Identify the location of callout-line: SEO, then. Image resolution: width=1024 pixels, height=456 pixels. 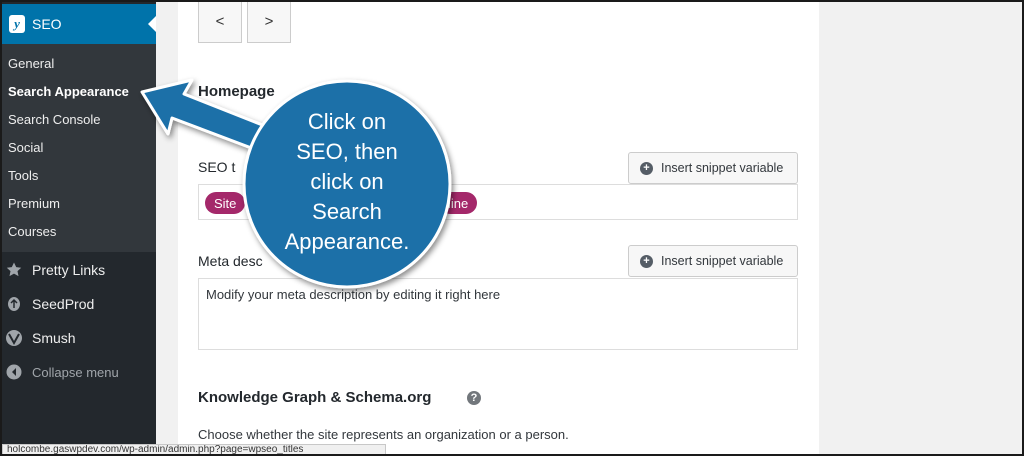
(347, 151).